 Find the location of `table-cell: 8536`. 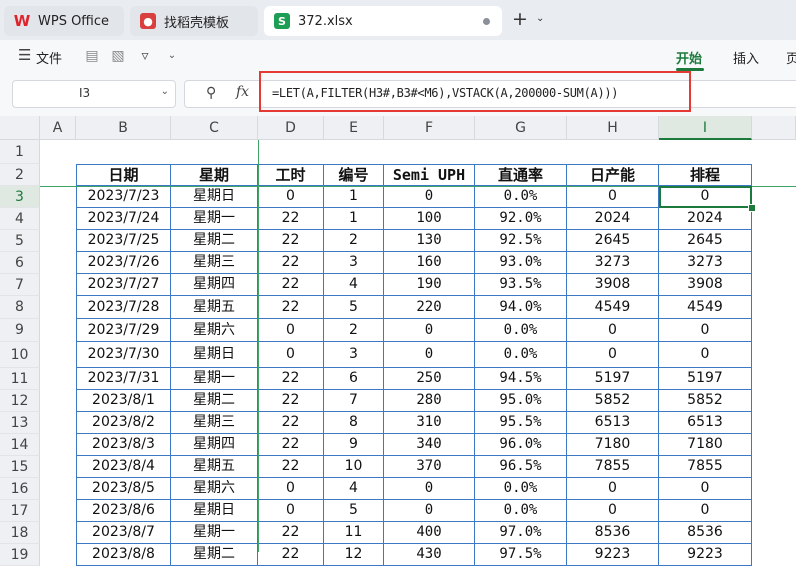

table-cell: 8536 is located at coordinates (613, 533).